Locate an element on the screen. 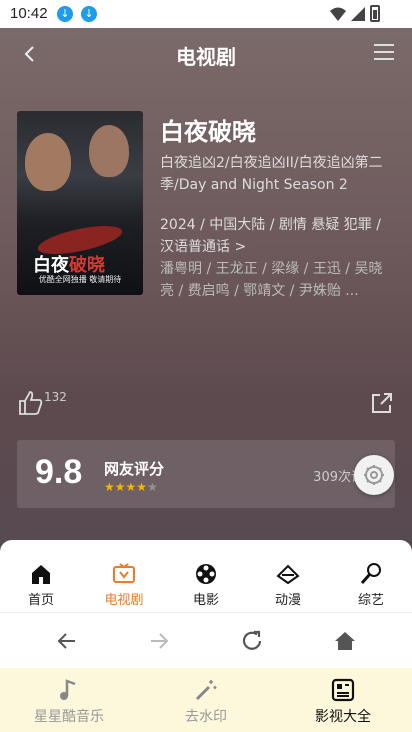  tab-movies: 电影 is located at coordinates (206, 585).